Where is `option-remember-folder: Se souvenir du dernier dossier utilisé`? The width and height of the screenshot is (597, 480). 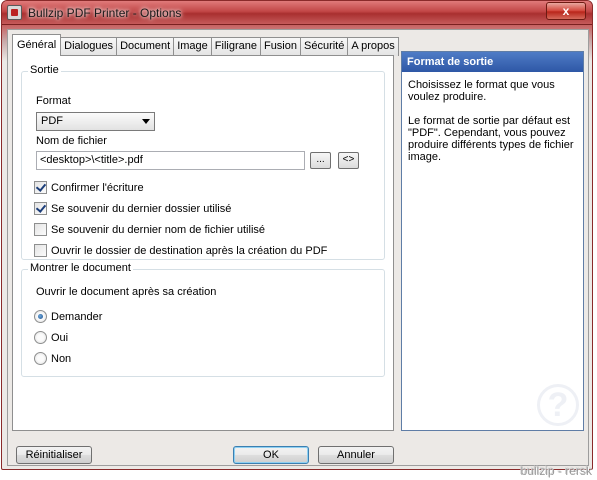 option-remember-folder: Se souvenir du dernier dossier utilisé is located at coordinates (132, 208).